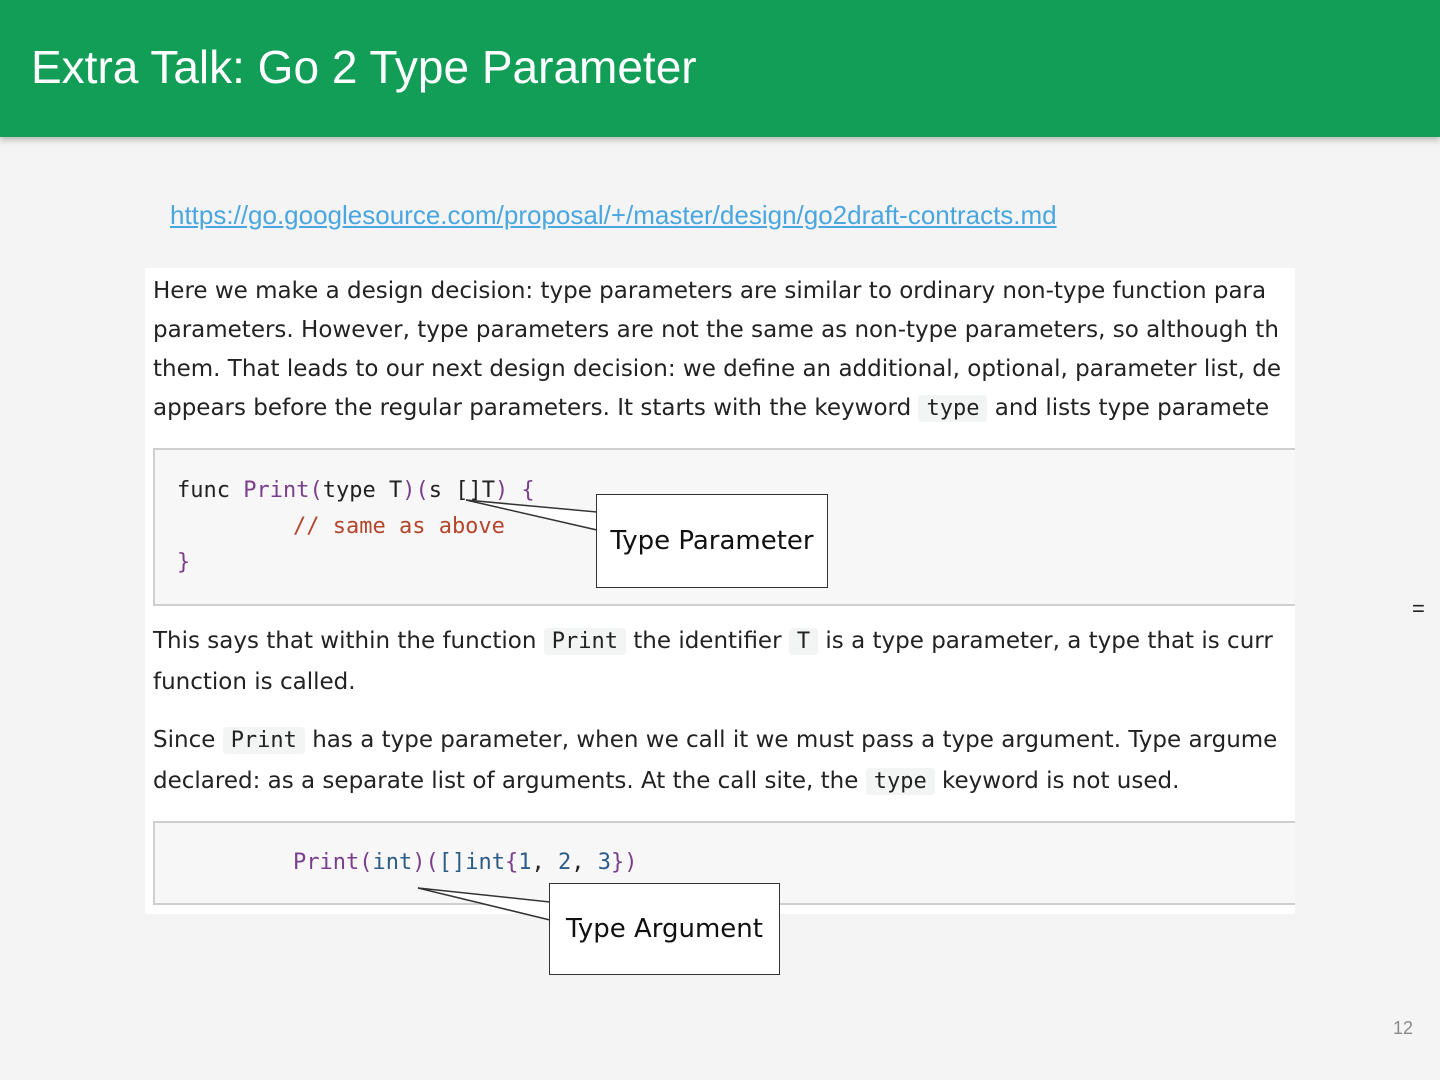 The height and width of the screenshot is (1080, 1440). Describe the element at coordinates (1418, 608) in the screenshot. I see `side-mark: =` at that location.